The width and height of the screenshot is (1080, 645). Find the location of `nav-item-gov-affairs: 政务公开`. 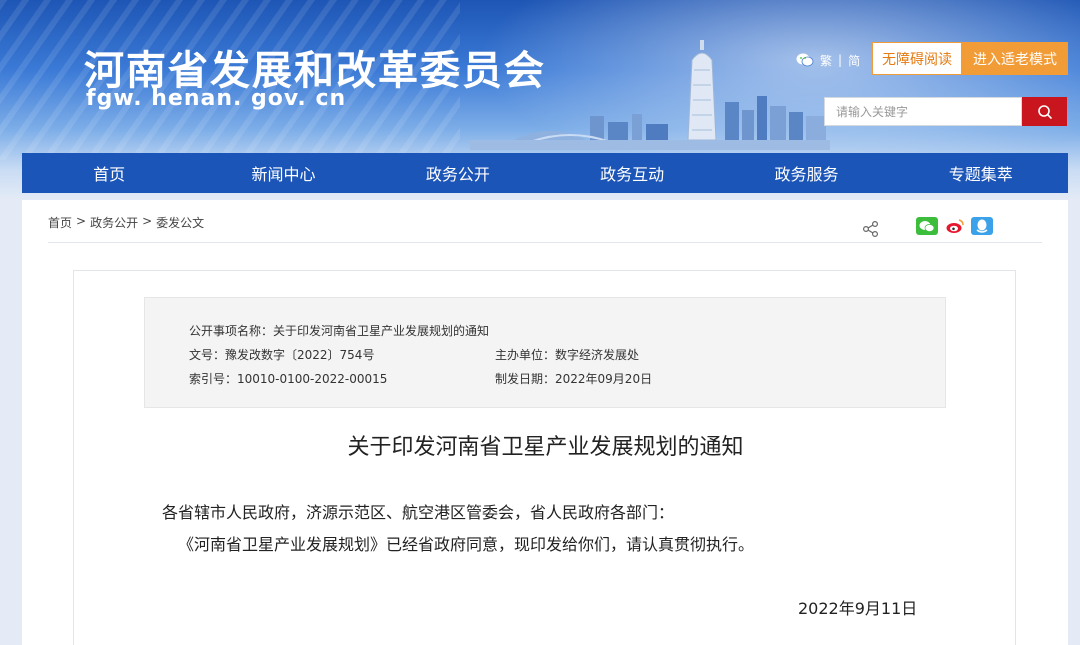

nav-item-gov-affairs: 政务公开 is located at coordinates (458, 173).